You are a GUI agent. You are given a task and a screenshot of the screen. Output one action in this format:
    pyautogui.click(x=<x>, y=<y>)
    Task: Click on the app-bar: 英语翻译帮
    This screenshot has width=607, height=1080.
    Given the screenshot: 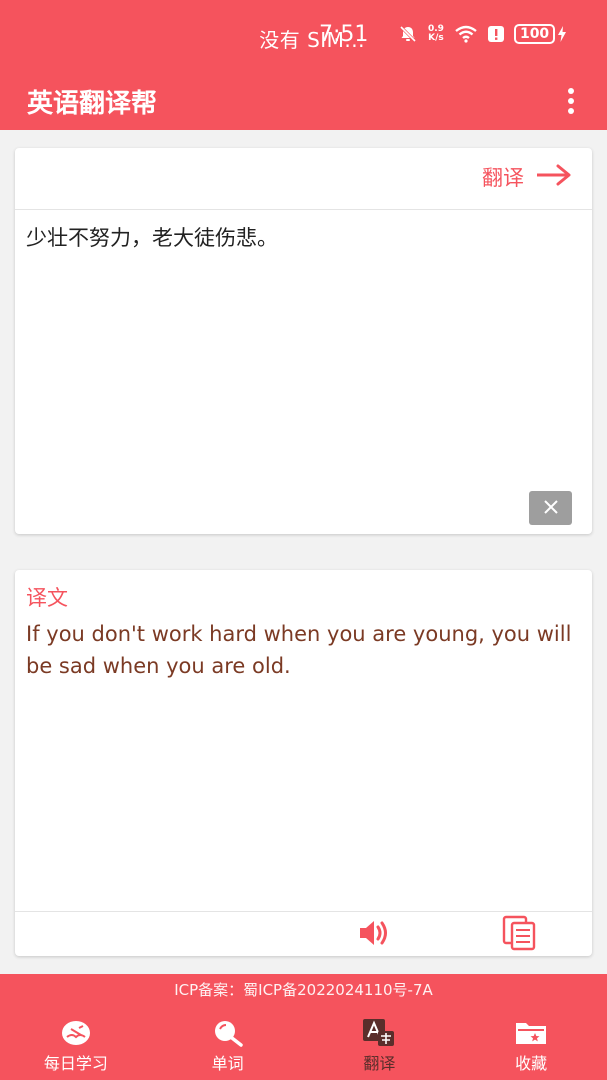 What is the action you would take?
    pyautogui.click(x=303, y=102)
    